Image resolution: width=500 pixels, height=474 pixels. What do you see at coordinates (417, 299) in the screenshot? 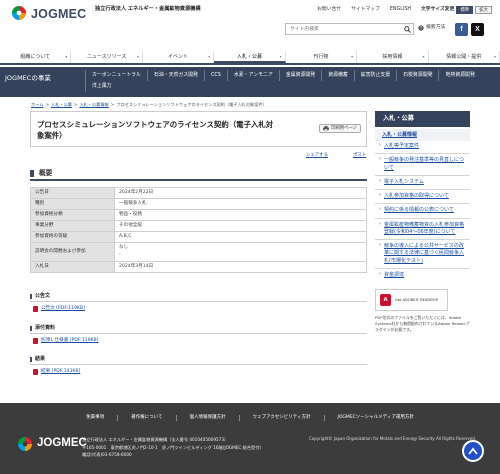
I see `adobe-reader-label: Get ADOBE® READER®` at bounding box center [417, 299].